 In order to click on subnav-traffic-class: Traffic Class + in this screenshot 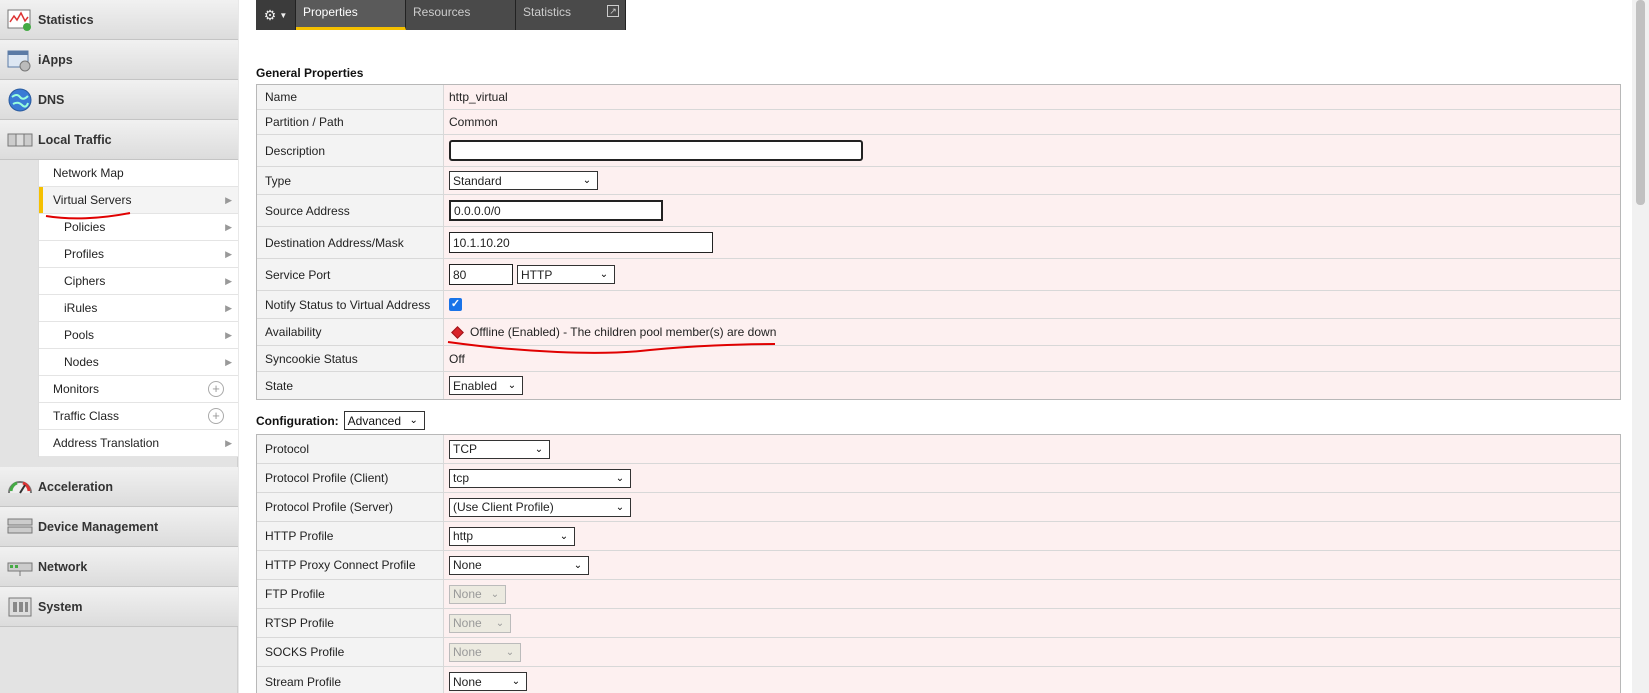, I will do `click(138, 416)`.